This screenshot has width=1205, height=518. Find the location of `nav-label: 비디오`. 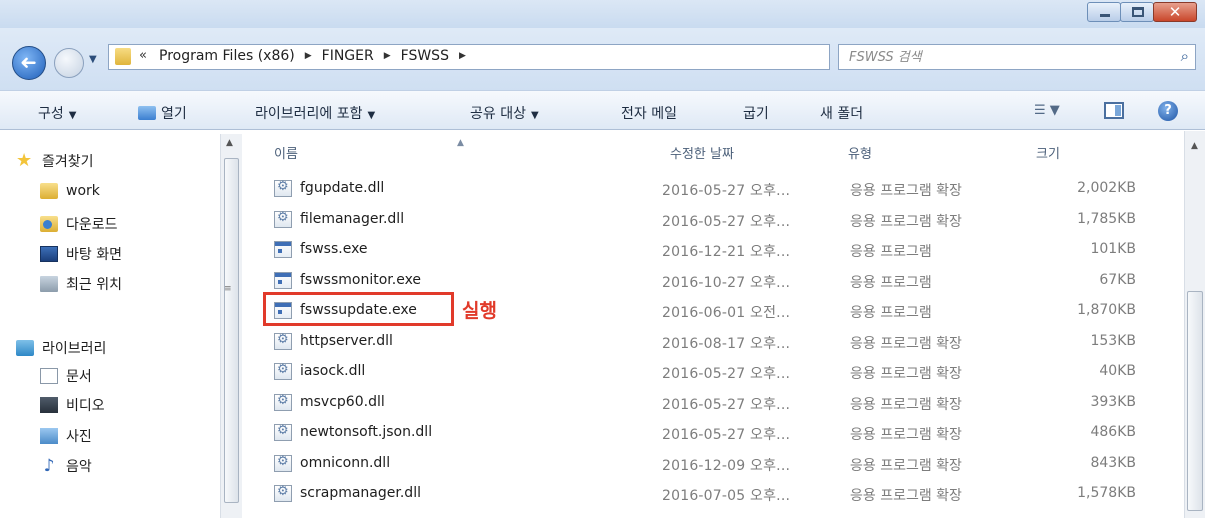

nav-label: 비디오 is located at coordinates (85, 406).